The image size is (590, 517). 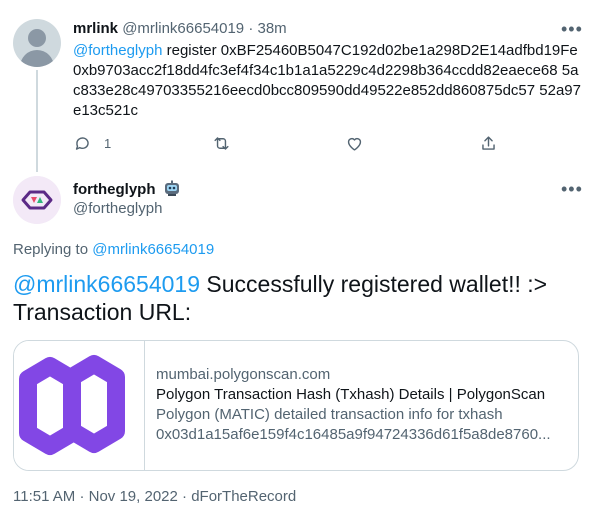 What do you see at coordinates (106, 284) in the screenshot?
I see `mention-link: @mrlink66654019` at bounding box center [106, 284].